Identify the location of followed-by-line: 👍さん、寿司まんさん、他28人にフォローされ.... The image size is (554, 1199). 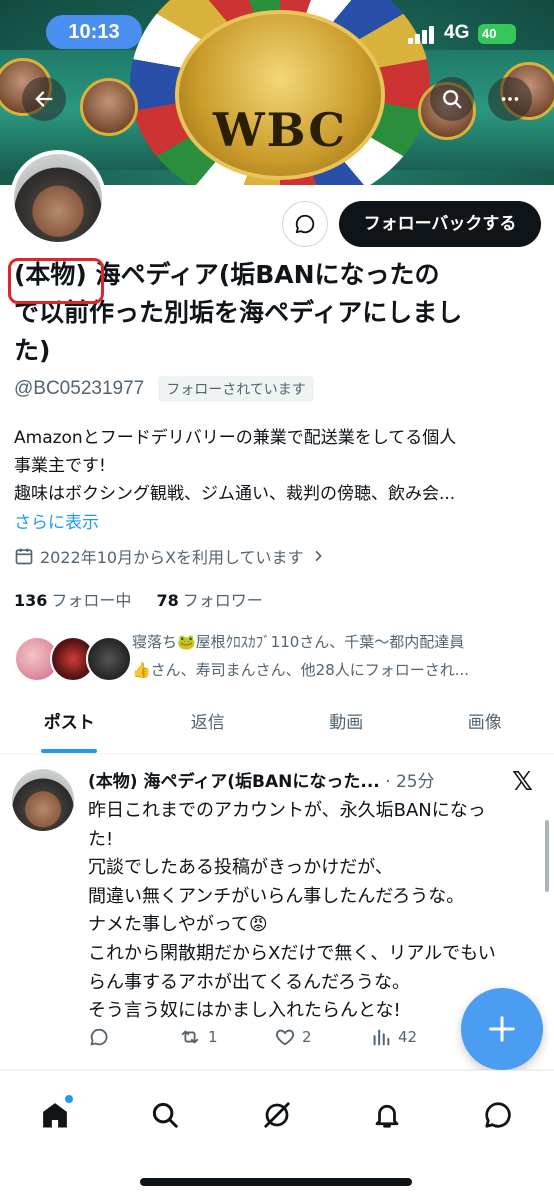
(301, 670).